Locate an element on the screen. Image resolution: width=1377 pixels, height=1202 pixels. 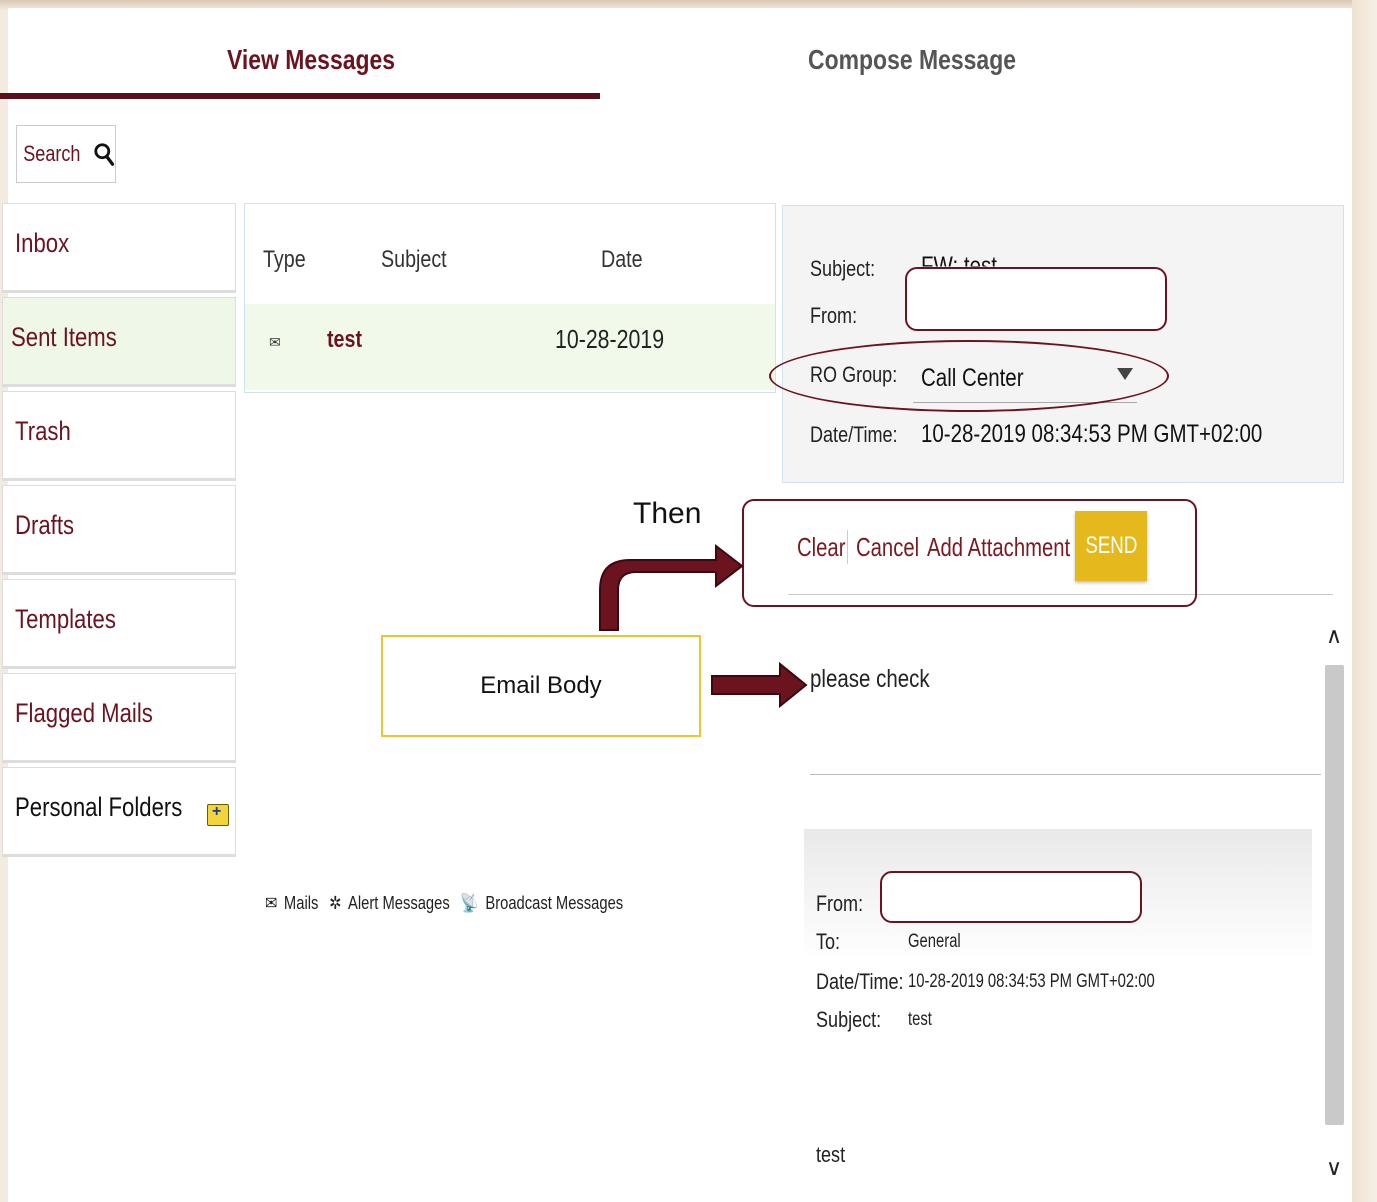
quoted-datetime-label: Date/Time: is located at coordinates (860, 981).